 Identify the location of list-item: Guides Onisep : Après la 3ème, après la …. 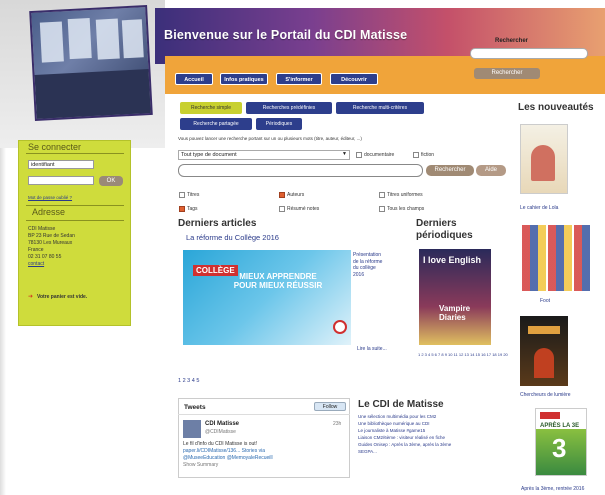
(423, 444).